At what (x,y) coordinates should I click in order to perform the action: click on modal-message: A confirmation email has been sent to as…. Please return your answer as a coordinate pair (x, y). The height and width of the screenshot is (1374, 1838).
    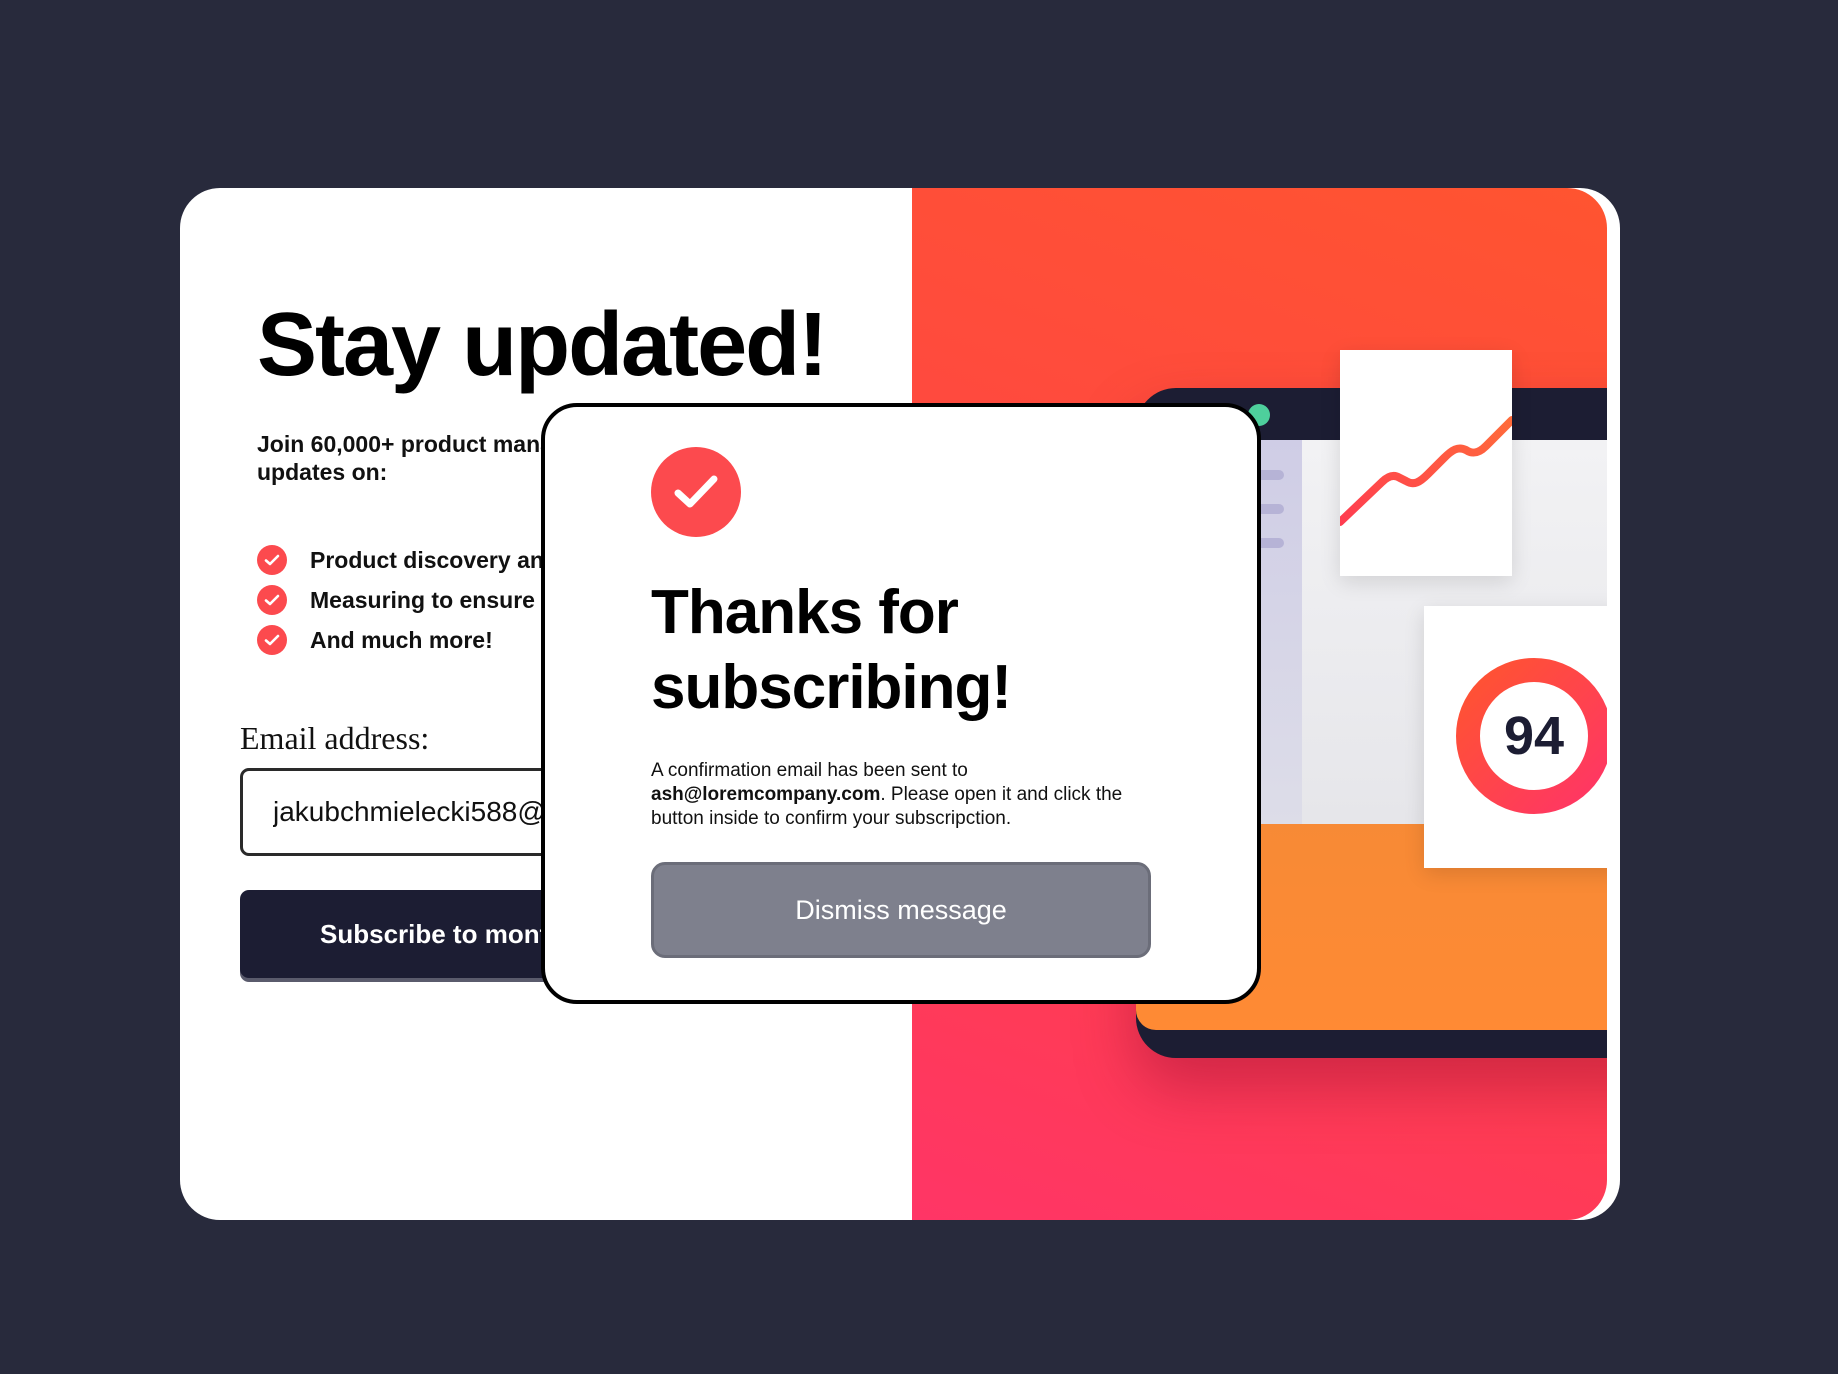
    Looking at the image, I should click on (901, 795).